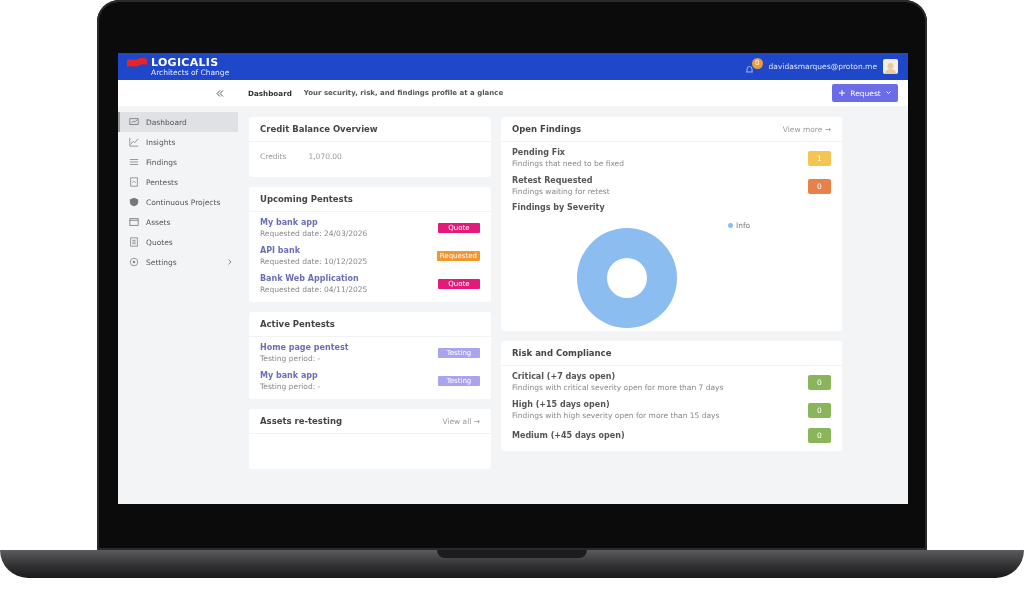 This screenshot has height=596, width=1024. Describe the element at coordinates (220, 93) in the screenshot. I see `collapse-icon` at that location.